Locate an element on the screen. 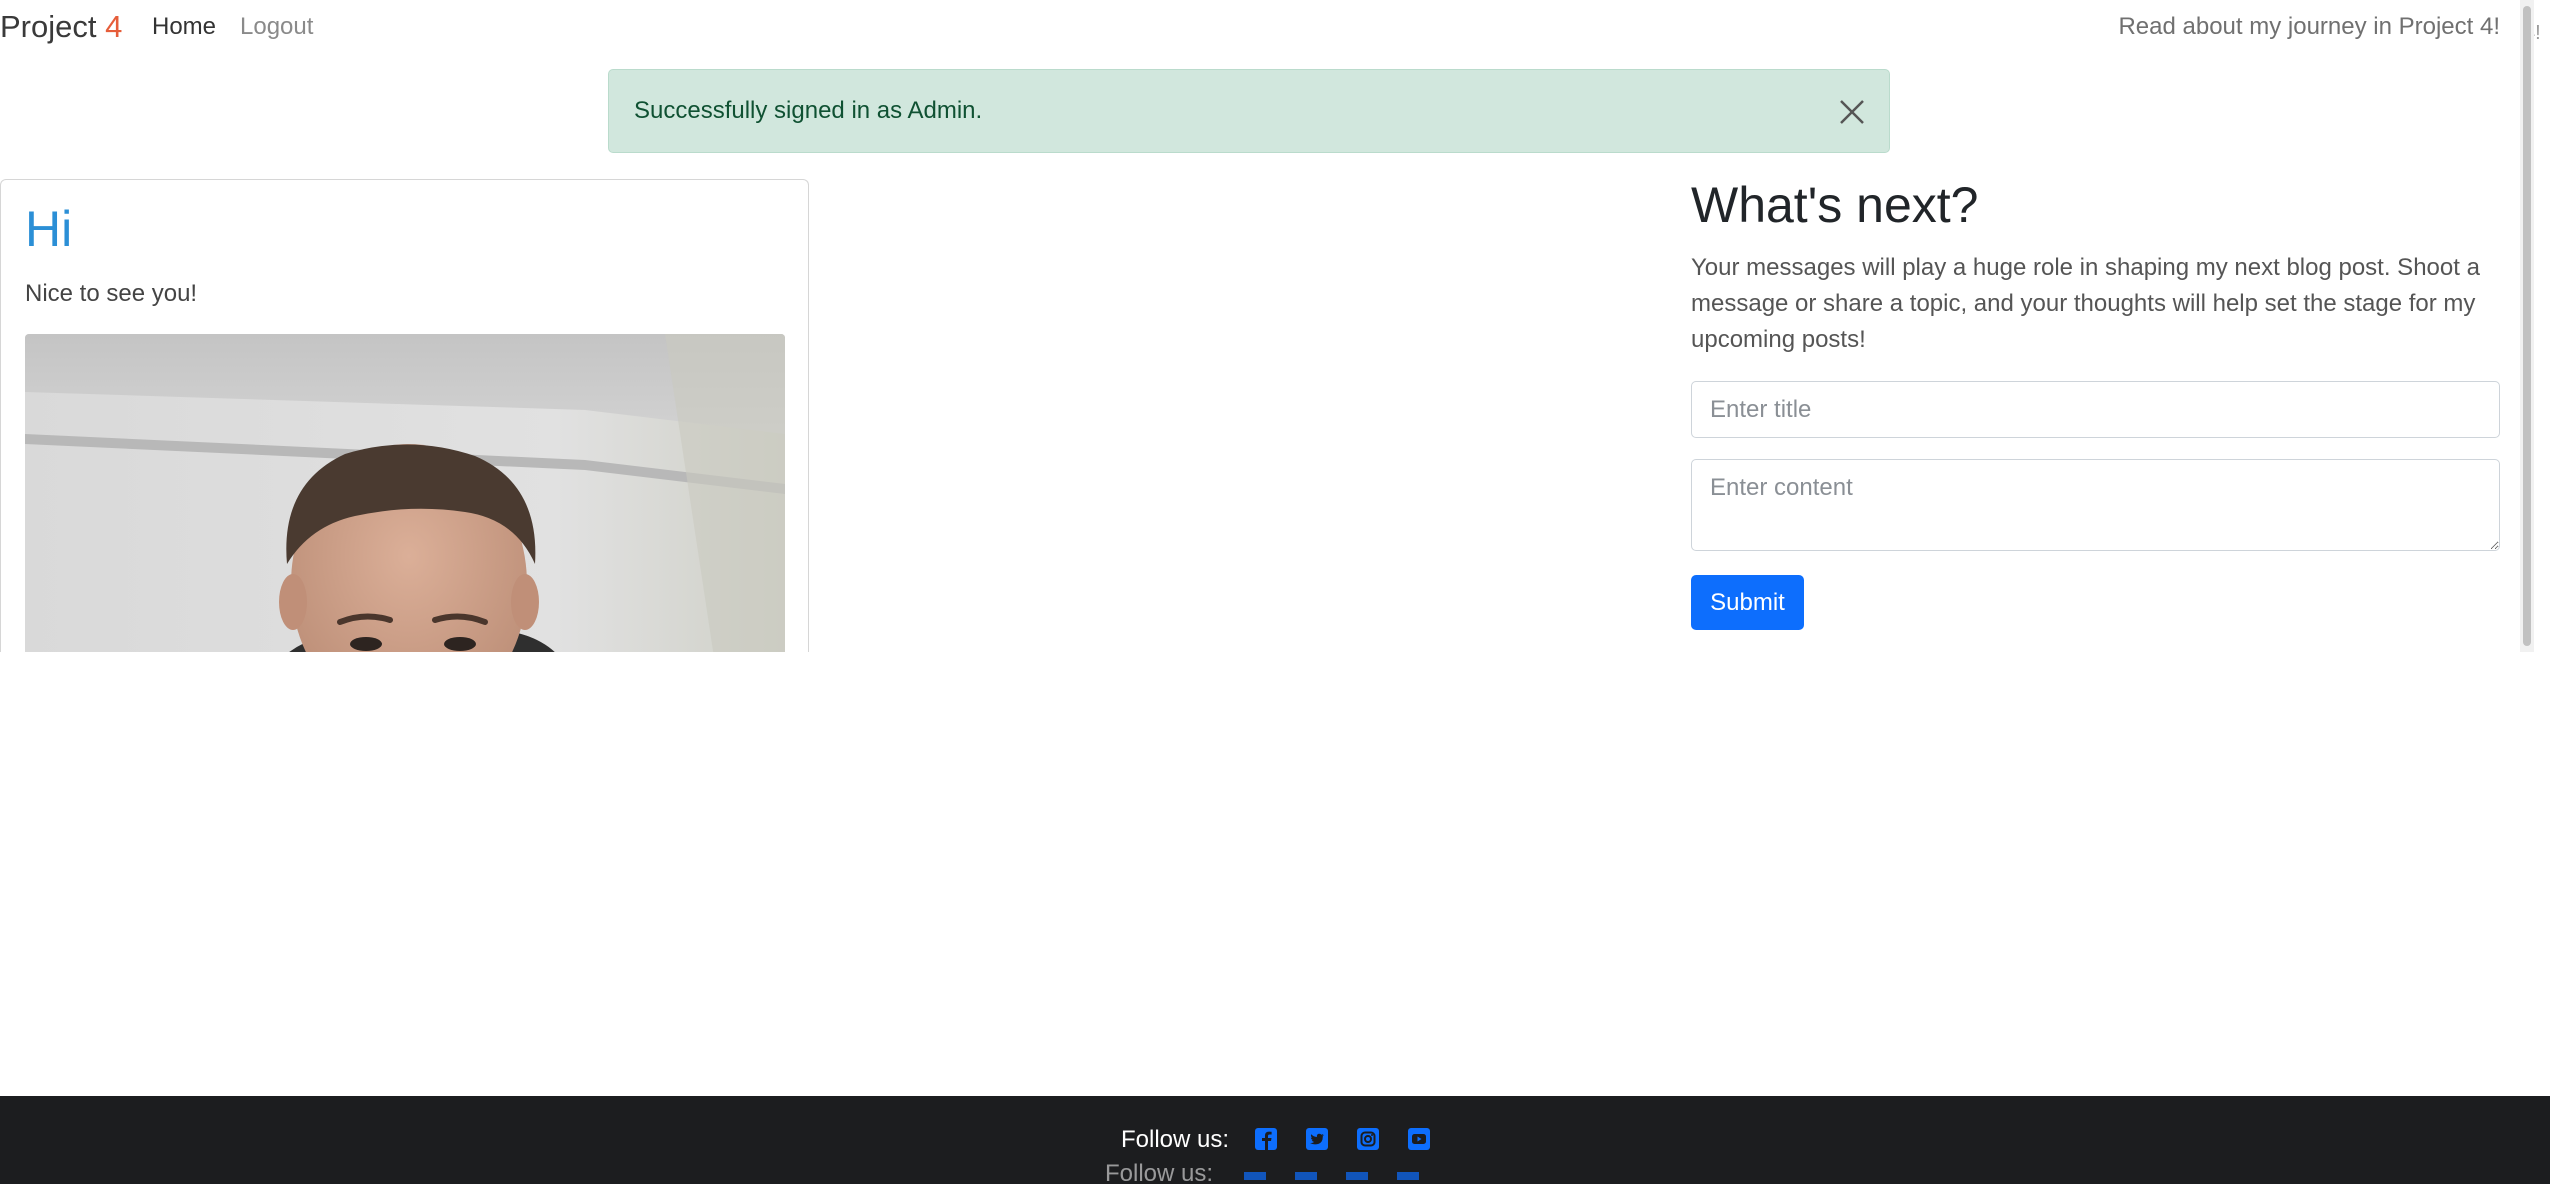 The height and width of the screenshot is (1184, 2550). success-alert: Successfully signed in as Admin. is located at coordinates (1249, 111).